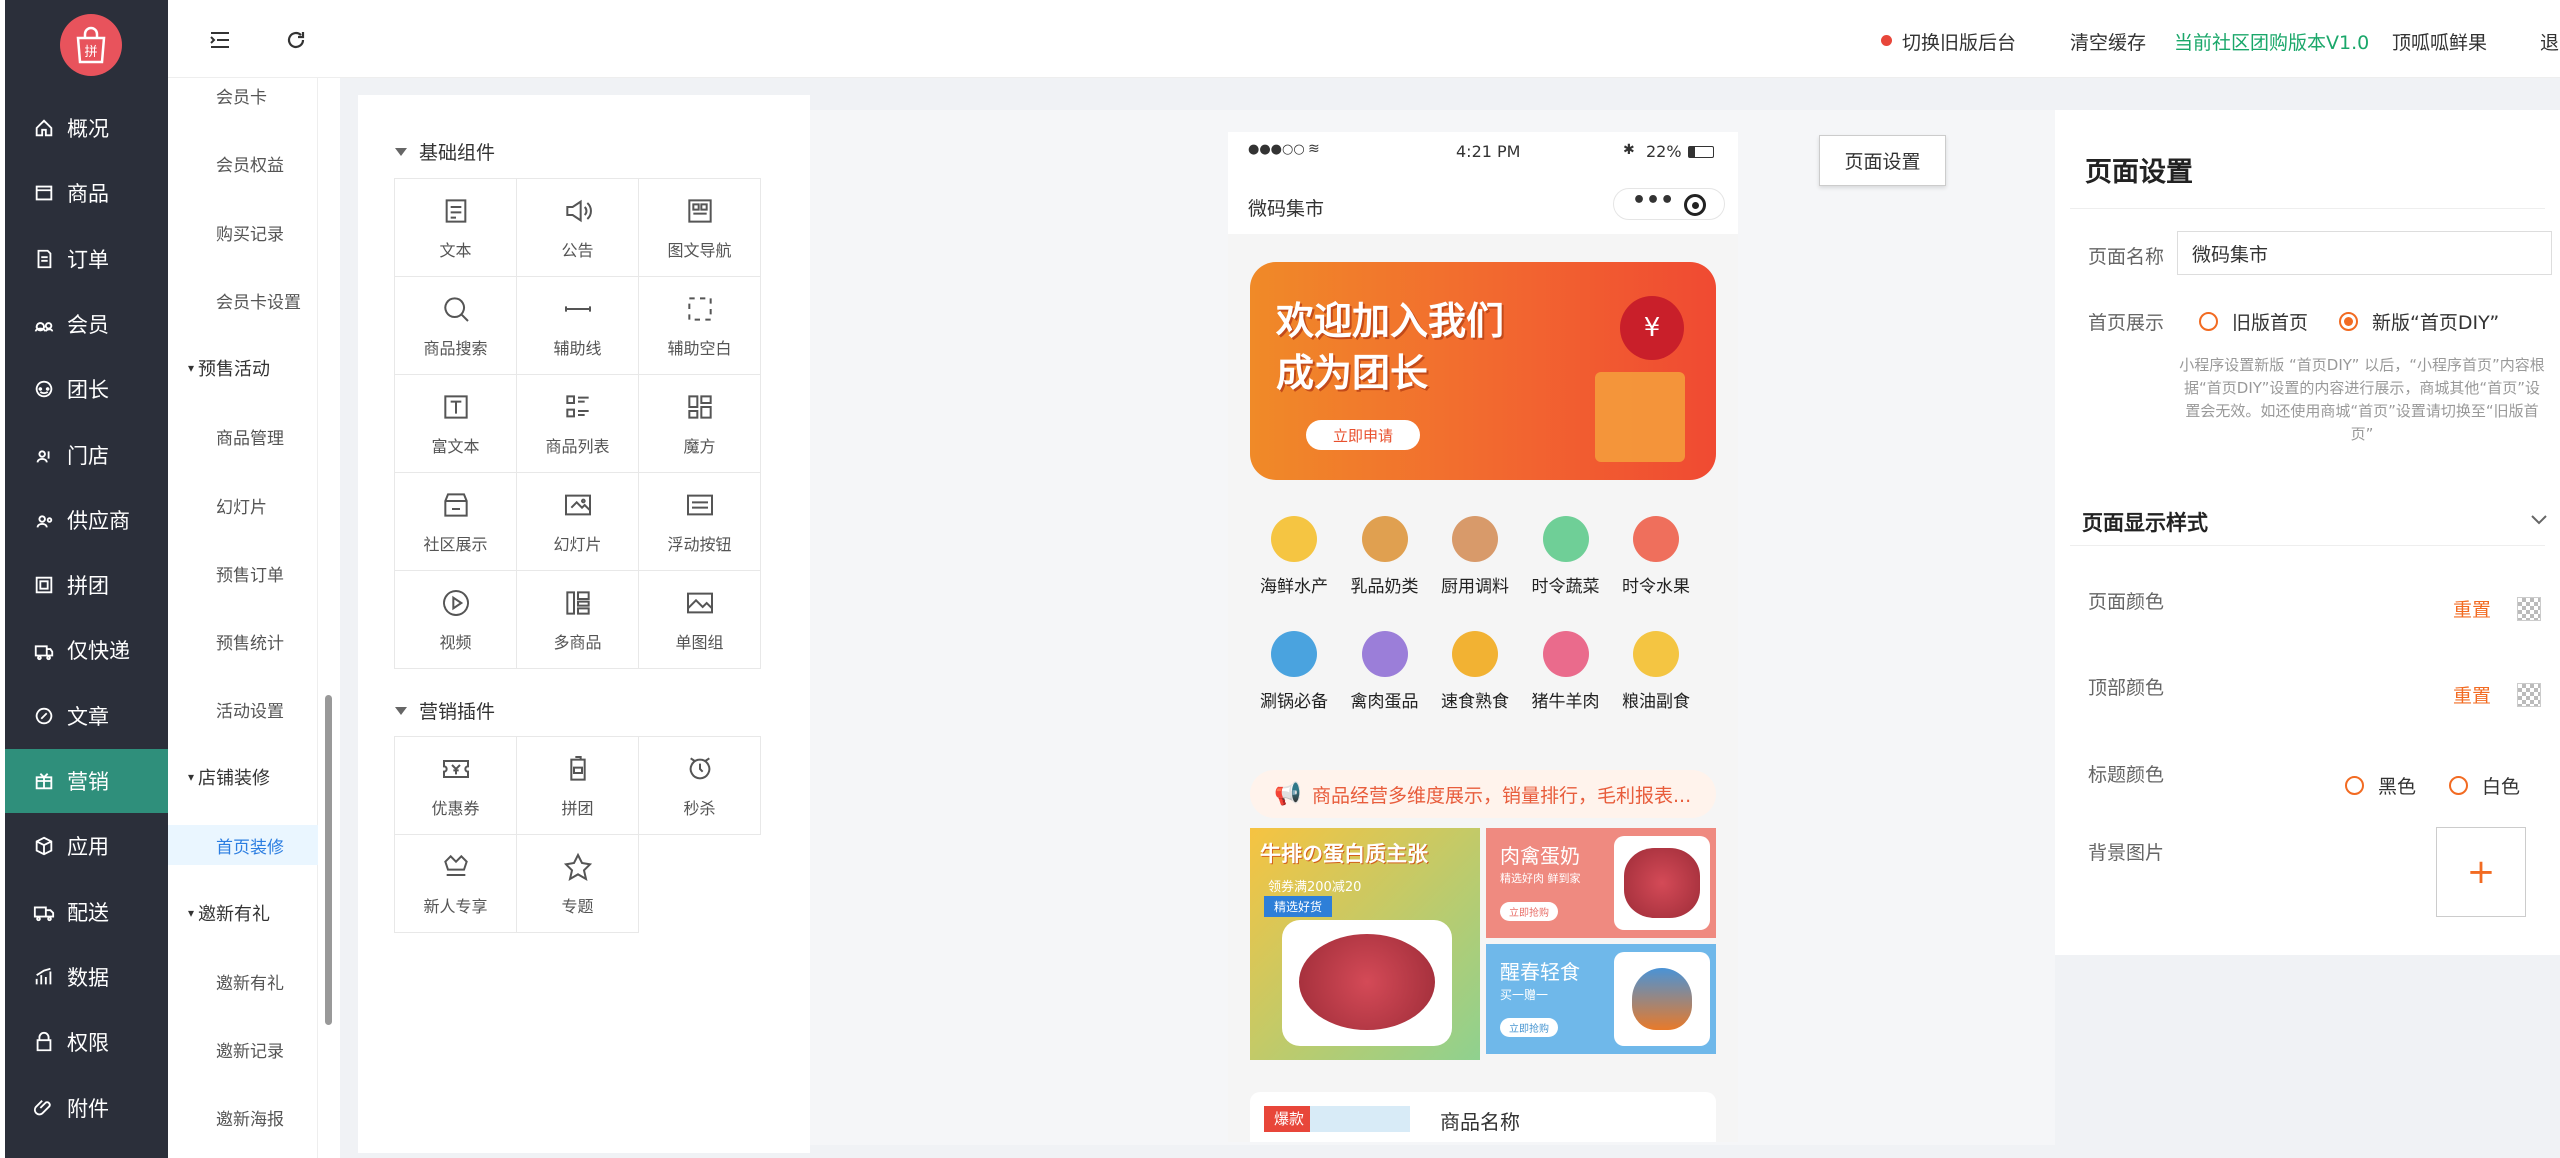 This screenshot has width=2560, height=1158. Describe the element at coordinates (2380, 785) in the screenshot. I see `title-color-black-radio: 黑色` at that location.